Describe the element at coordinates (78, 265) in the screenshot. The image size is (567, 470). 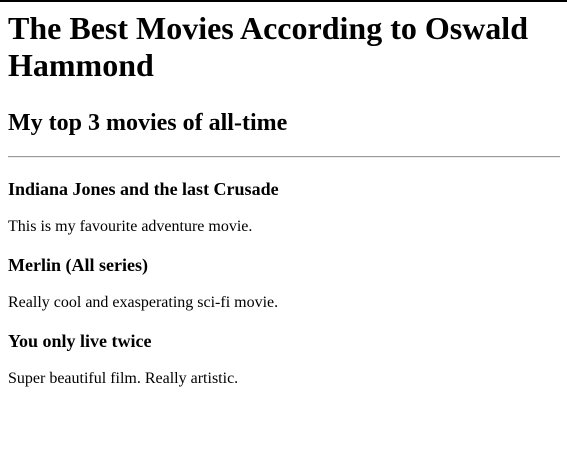
I see `movie-title: Merlin (All series)` at that location.